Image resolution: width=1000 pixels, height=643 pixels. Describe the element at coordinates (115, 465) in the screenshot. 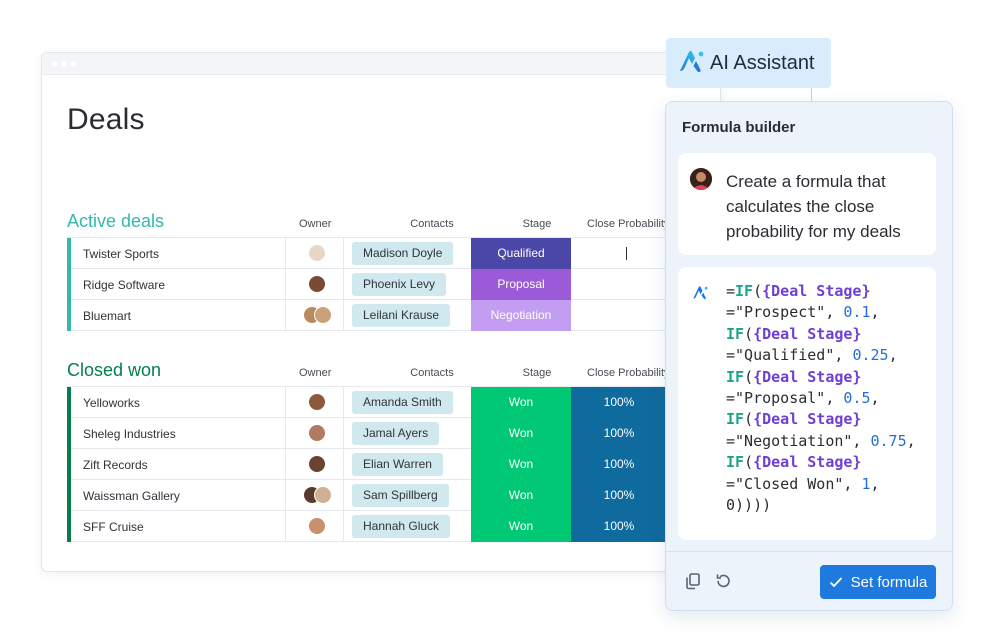

I see `deal-name: Zift Records` at that location.